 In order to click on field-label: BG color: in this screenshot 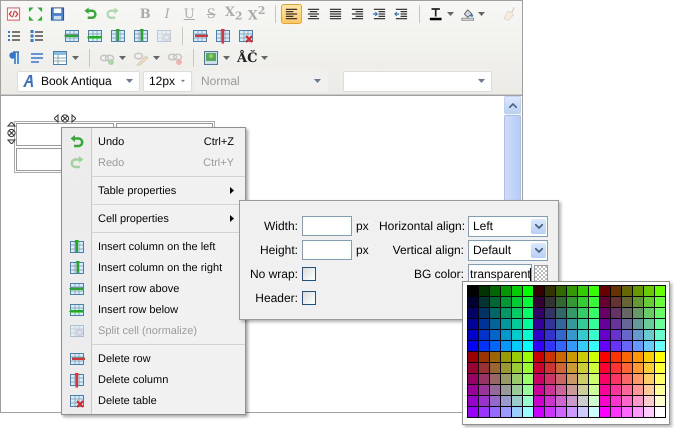, I will do `click(438, 274)`.